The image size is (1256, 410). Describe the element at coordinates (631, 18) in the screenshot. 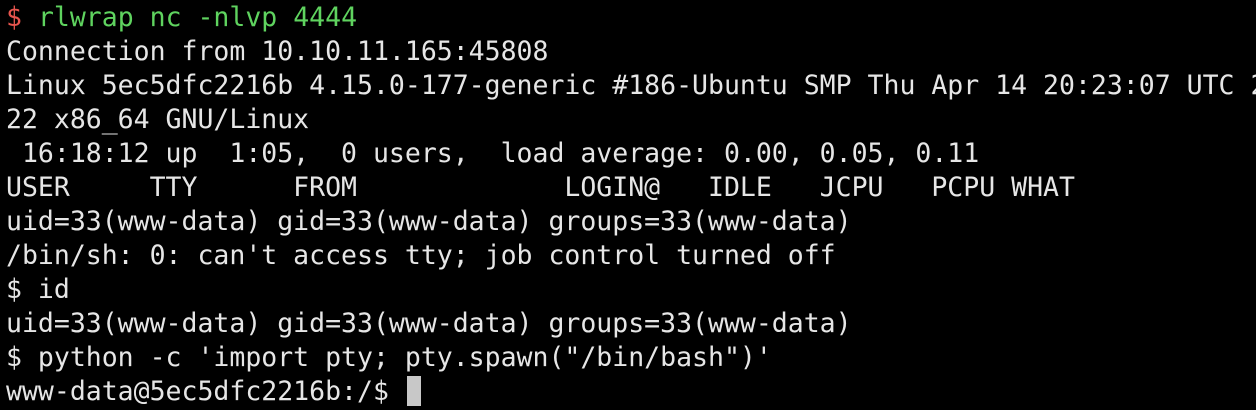

I see `first-prompt-line: $ rlwrap nc -nlvp 4444` at that location.